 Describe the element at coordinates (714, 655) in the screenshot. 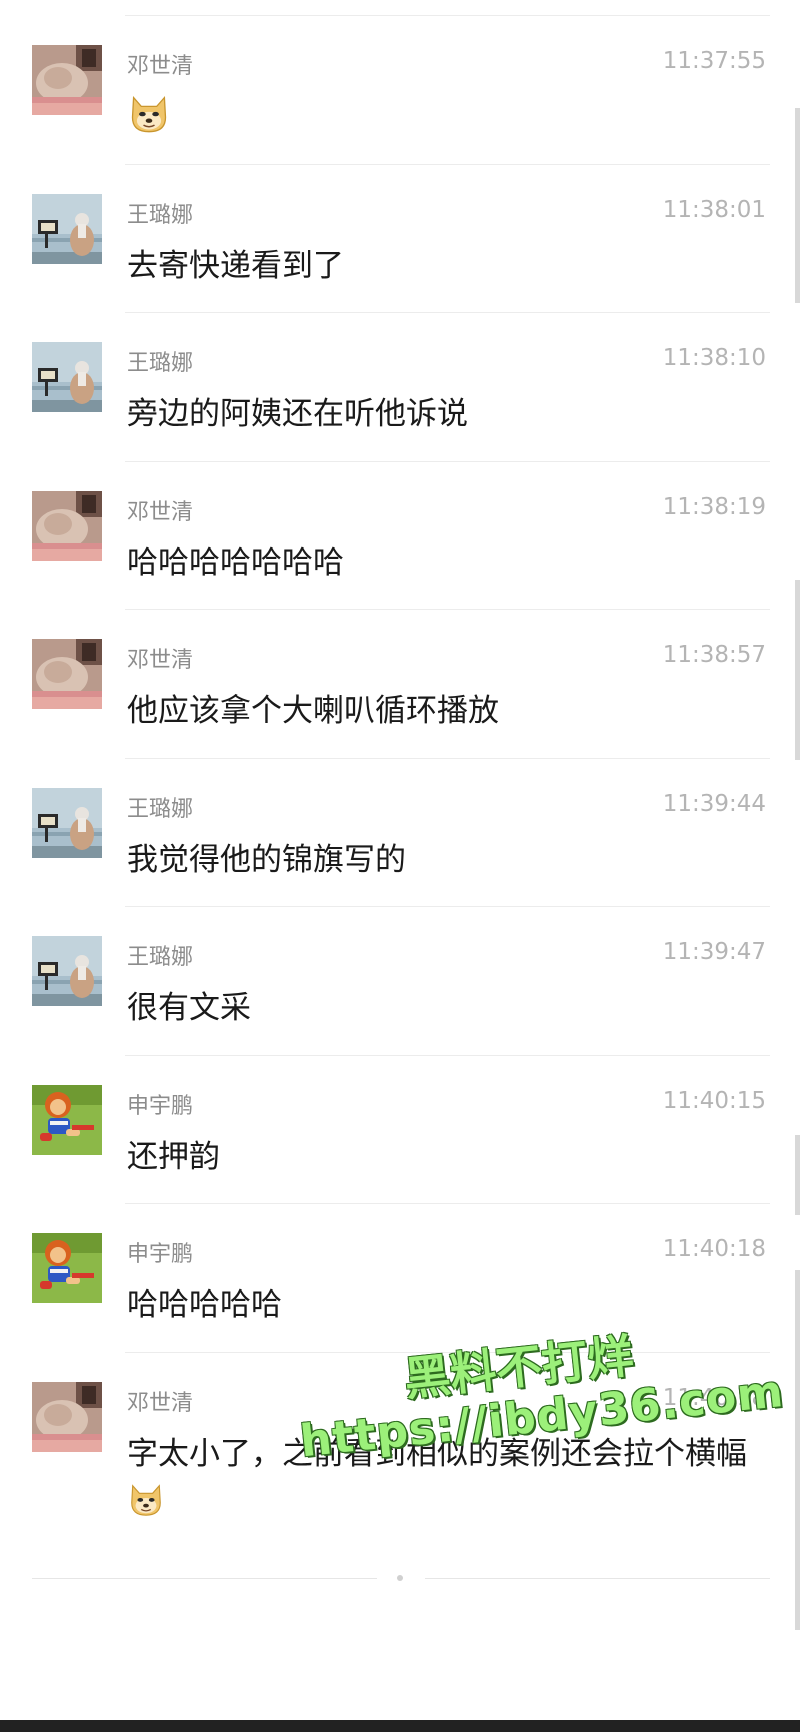

I see `message-time: 11:38:57` at that location.